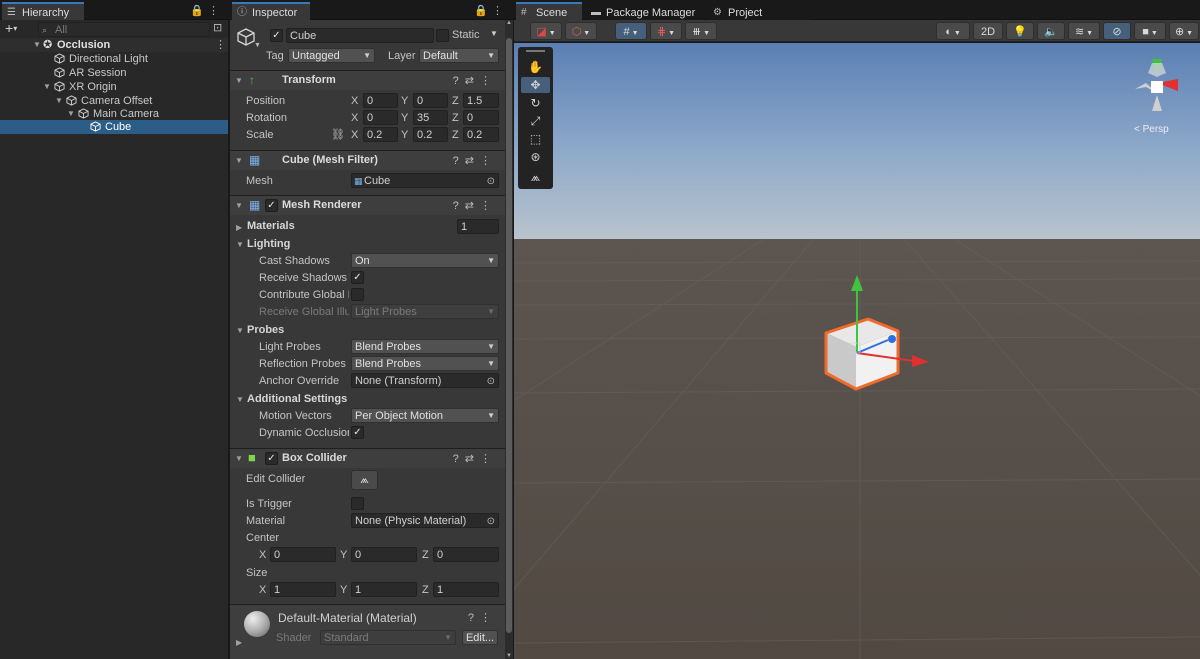 This screenshot has height=659, width=1200. What do you see at coordinates (43, 11) in the screenshot?
I see `tab-hierarchy: ☰ Hierarchy` at bounding box center [43, 11].